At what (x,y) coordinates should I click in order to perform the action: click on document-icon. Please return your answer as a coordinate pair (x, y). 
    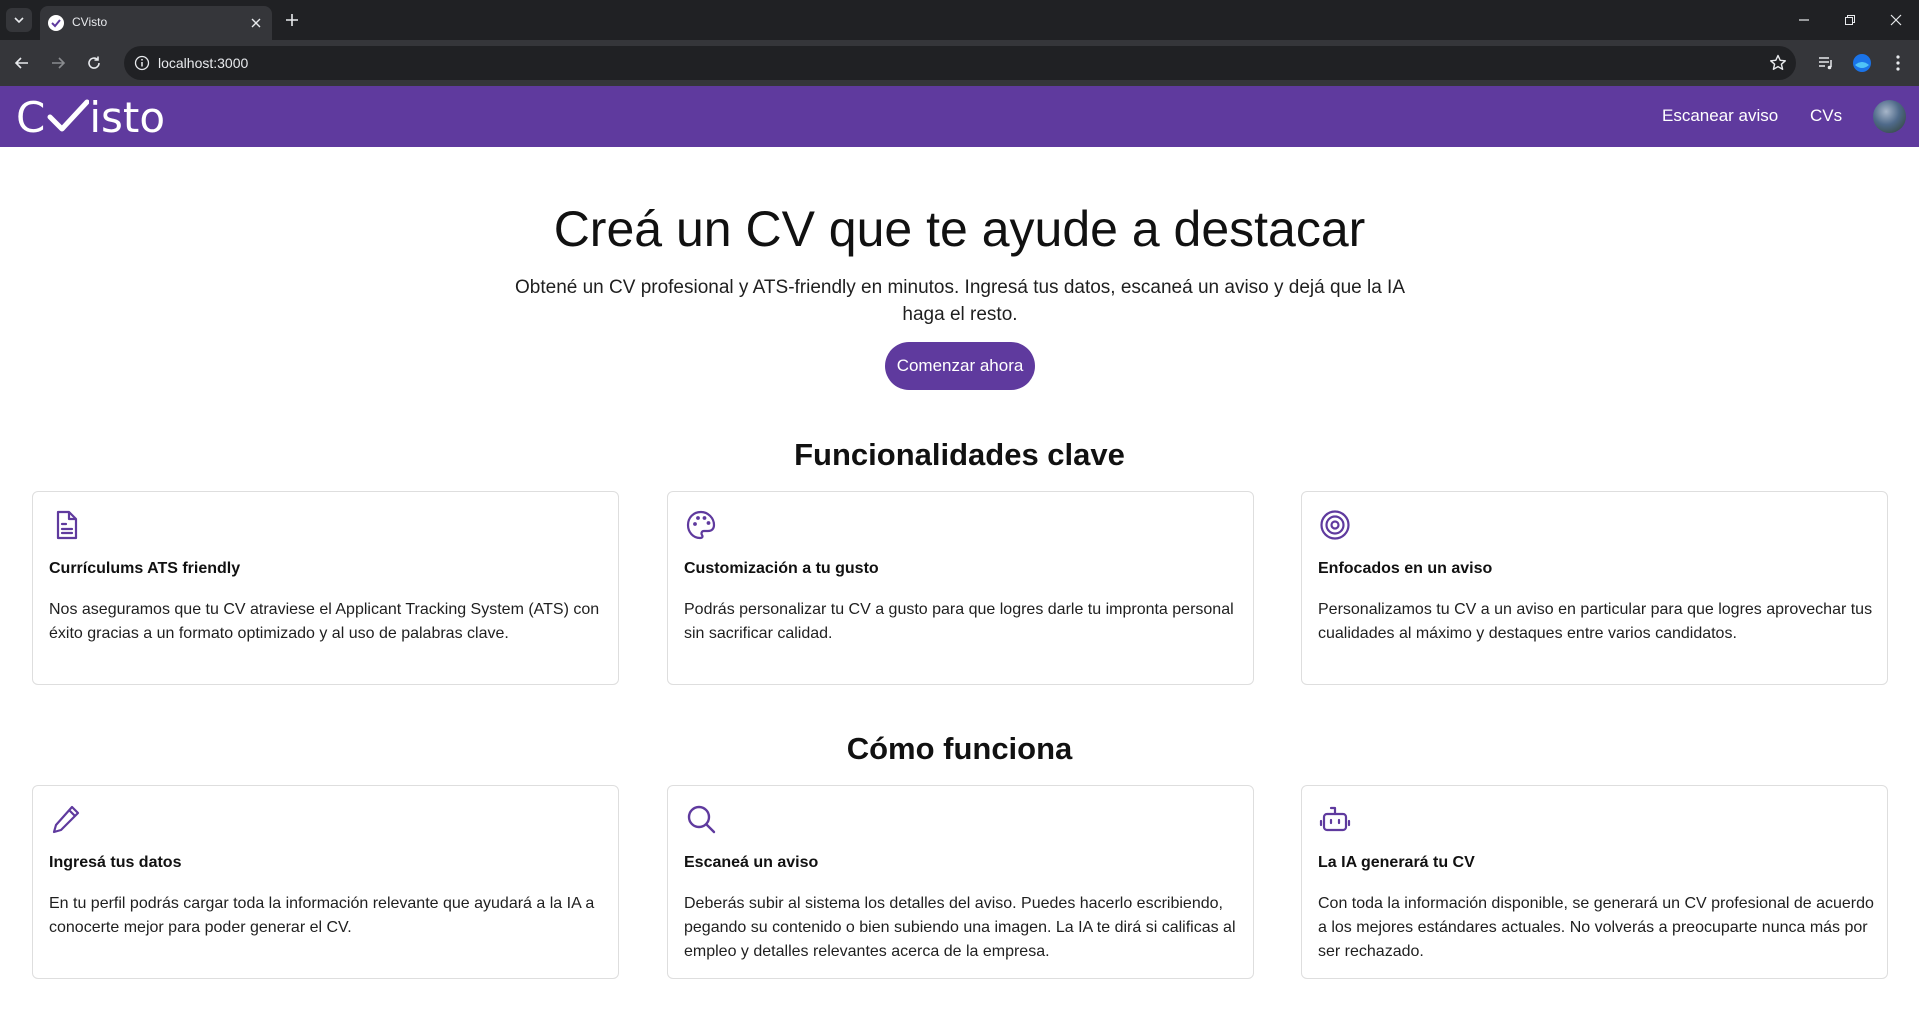
    Looking at the image, I should click on (67, 525).